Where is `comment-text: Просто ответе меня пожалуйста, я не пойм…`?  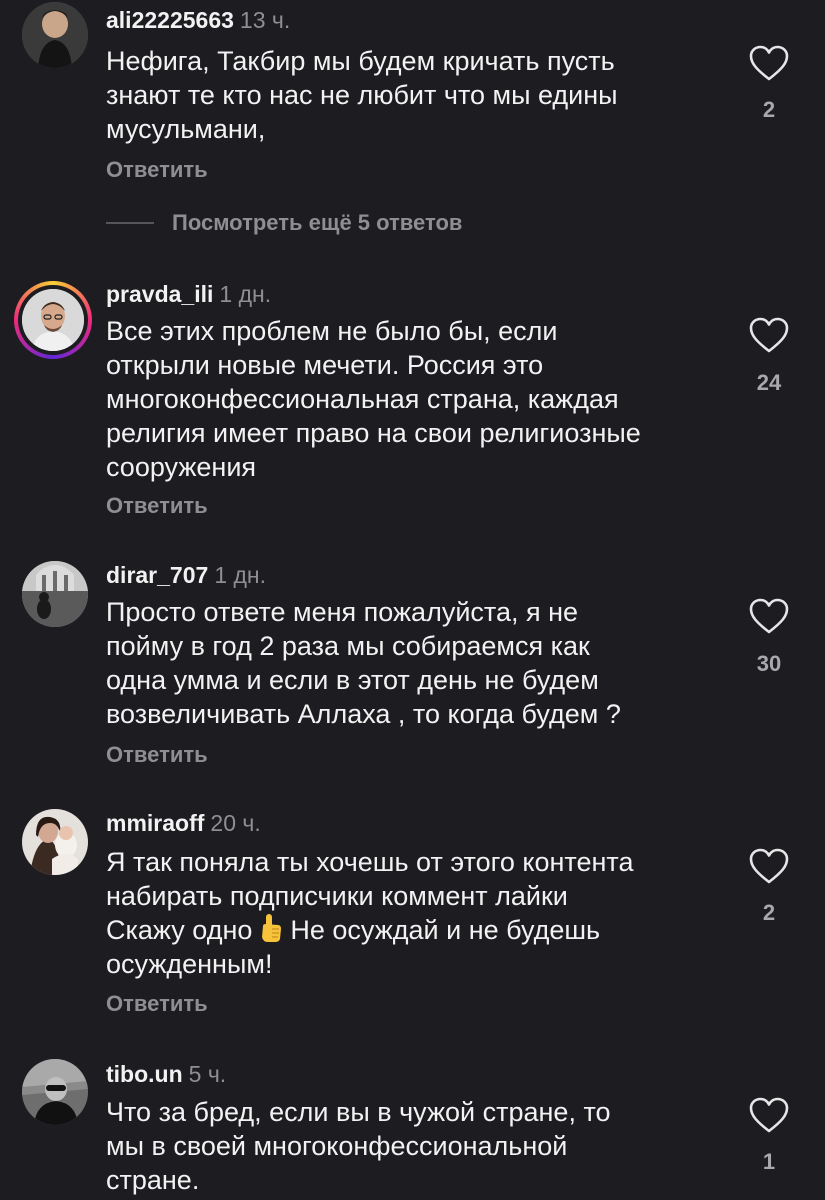 comment-text: Просто ответе меня пожалуйста, я не пойм… is located at coordinates (363, 663).